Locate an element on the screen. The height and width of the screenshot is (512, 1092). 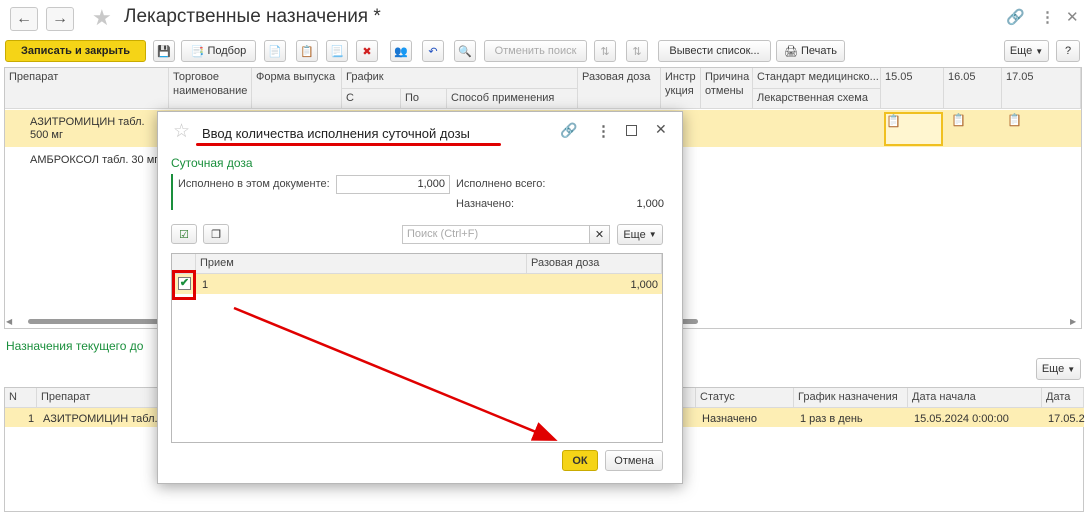
arrow-line is located at coordinates (395, 373).